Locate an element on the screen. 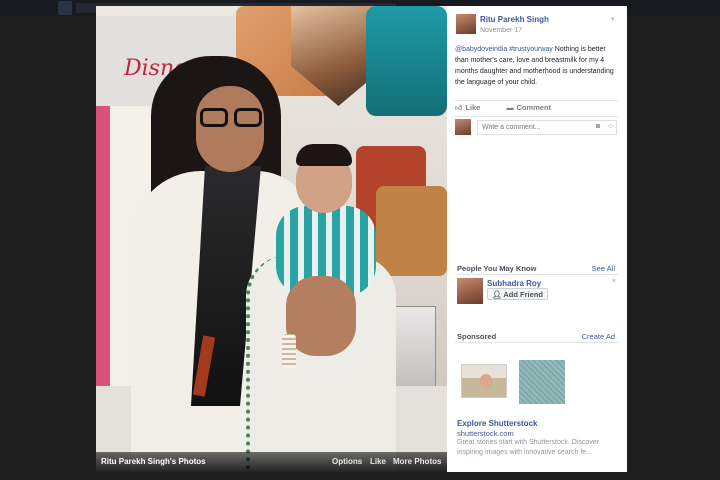  bangles is located at coordinates (289, 351).